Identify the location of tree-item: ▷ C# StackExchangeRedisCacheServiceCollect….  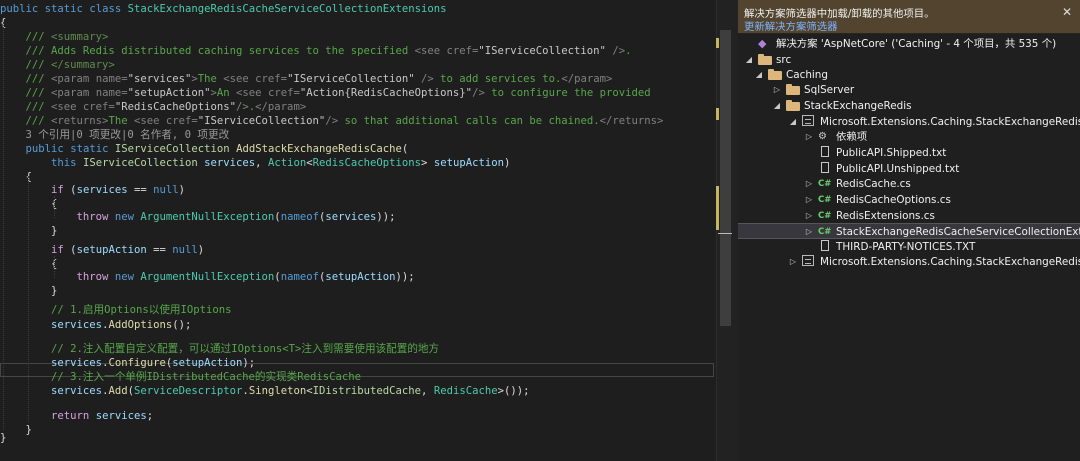
(909, 231).